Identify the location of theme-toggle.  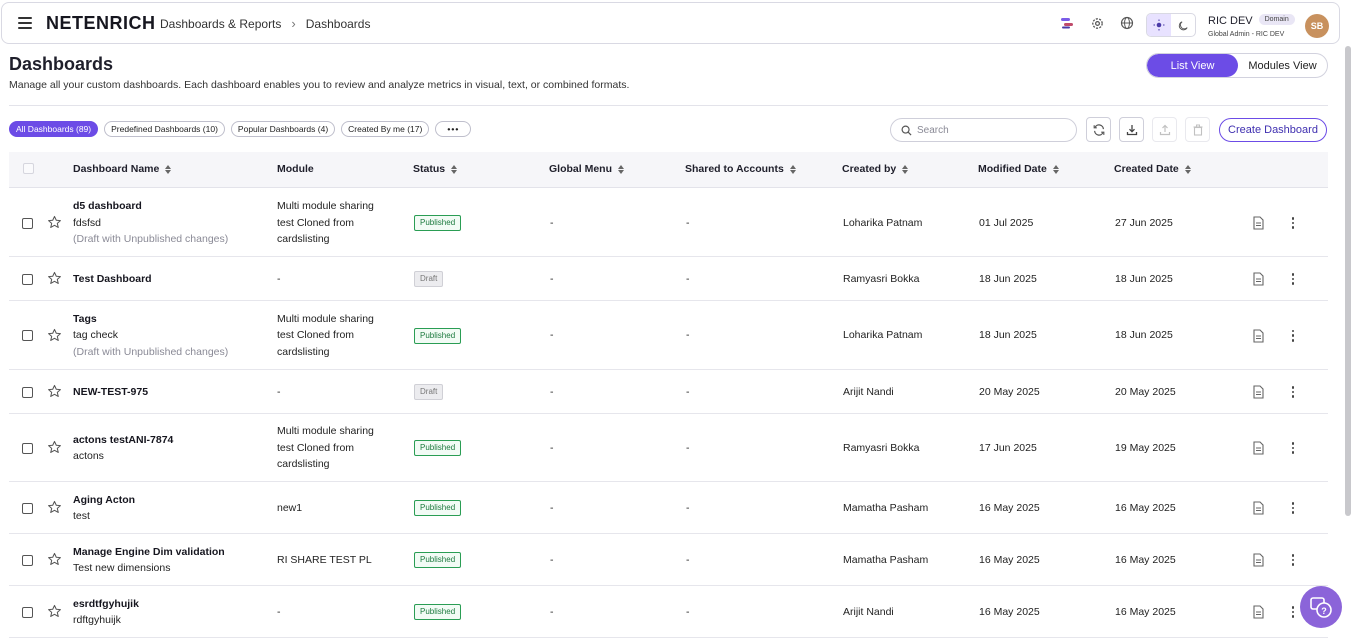
(1171, 25).